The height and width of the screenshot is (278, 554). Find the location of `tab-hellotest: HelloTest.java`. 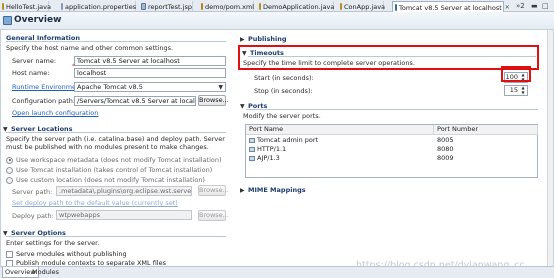

tab-hellotest: HelloTest.java is located at coordinates (25, 6).